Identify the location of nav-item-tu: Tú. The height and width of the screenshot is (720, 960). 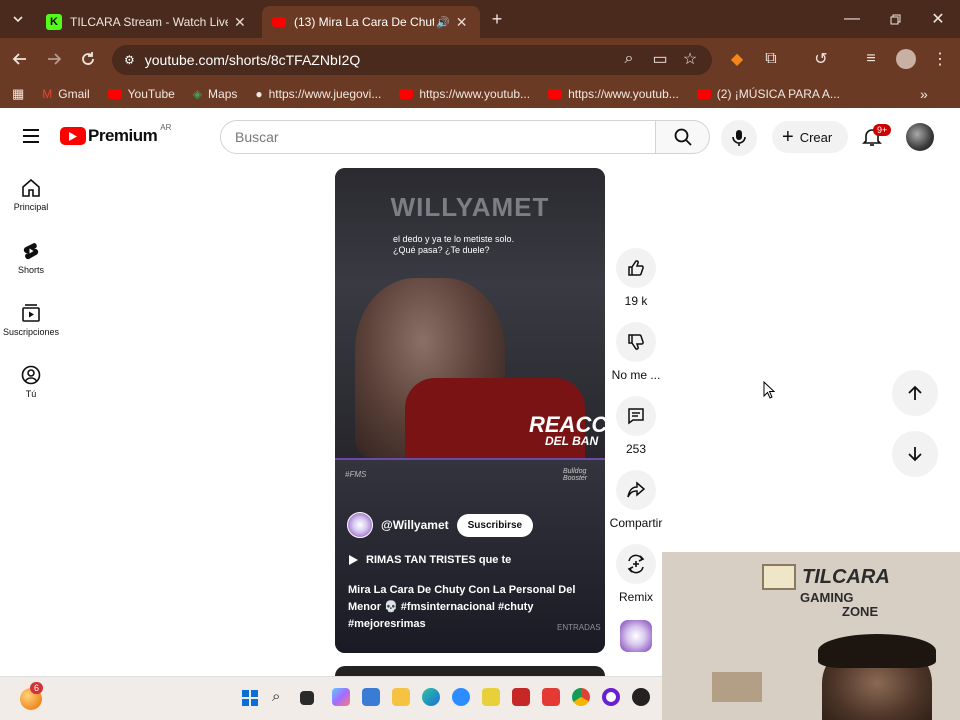
(31, 382).